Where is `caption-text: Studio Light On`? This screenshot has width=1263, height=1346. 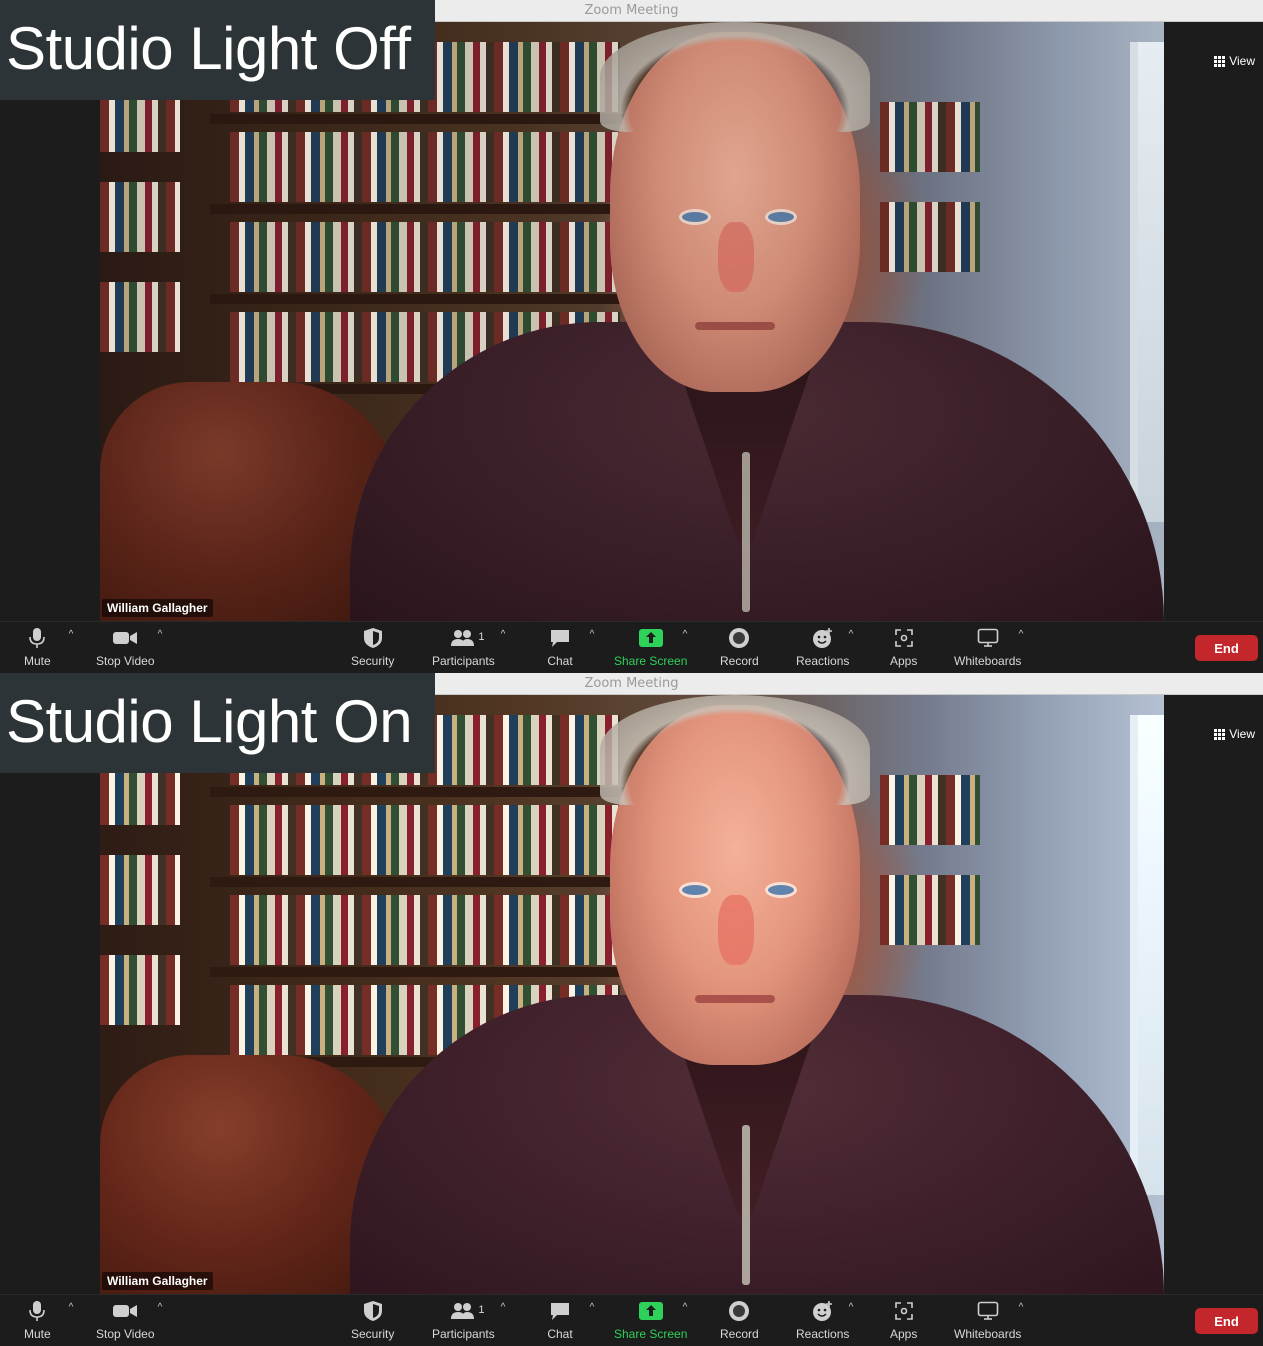 caption-text: Studio Light On is located at coordinates (209, 721).